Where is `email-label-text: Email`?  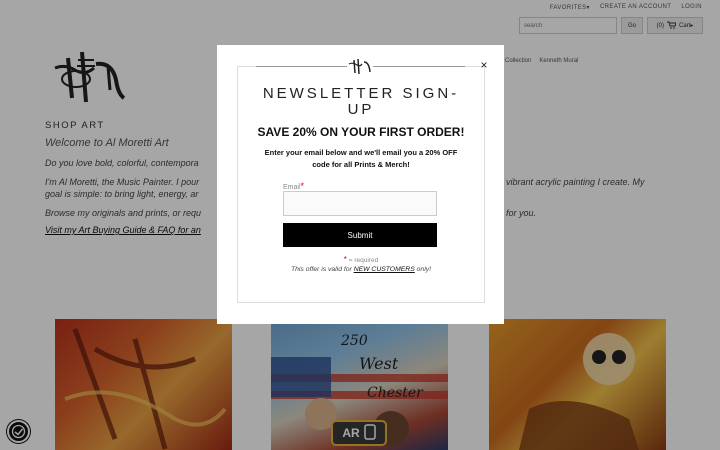 email-label-text: Email is located at coordinates (292, 187).